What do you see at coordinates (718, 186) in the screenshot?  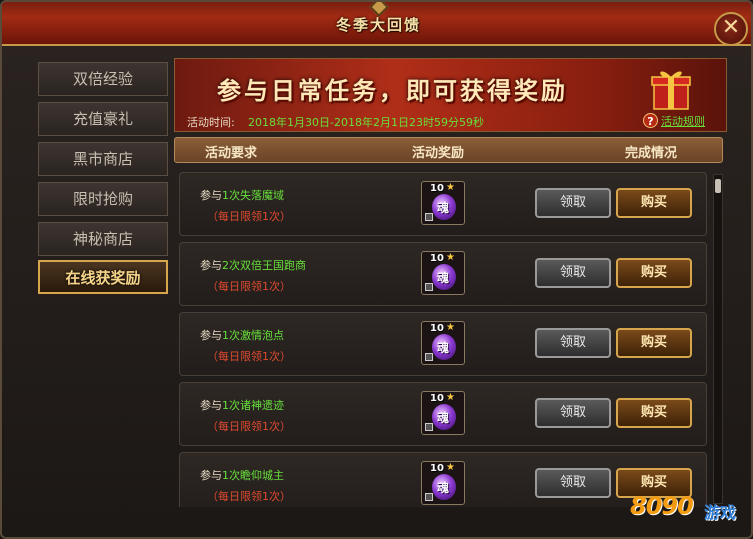 I see `scrollbar-thumb` at bounding box center [718, 186].